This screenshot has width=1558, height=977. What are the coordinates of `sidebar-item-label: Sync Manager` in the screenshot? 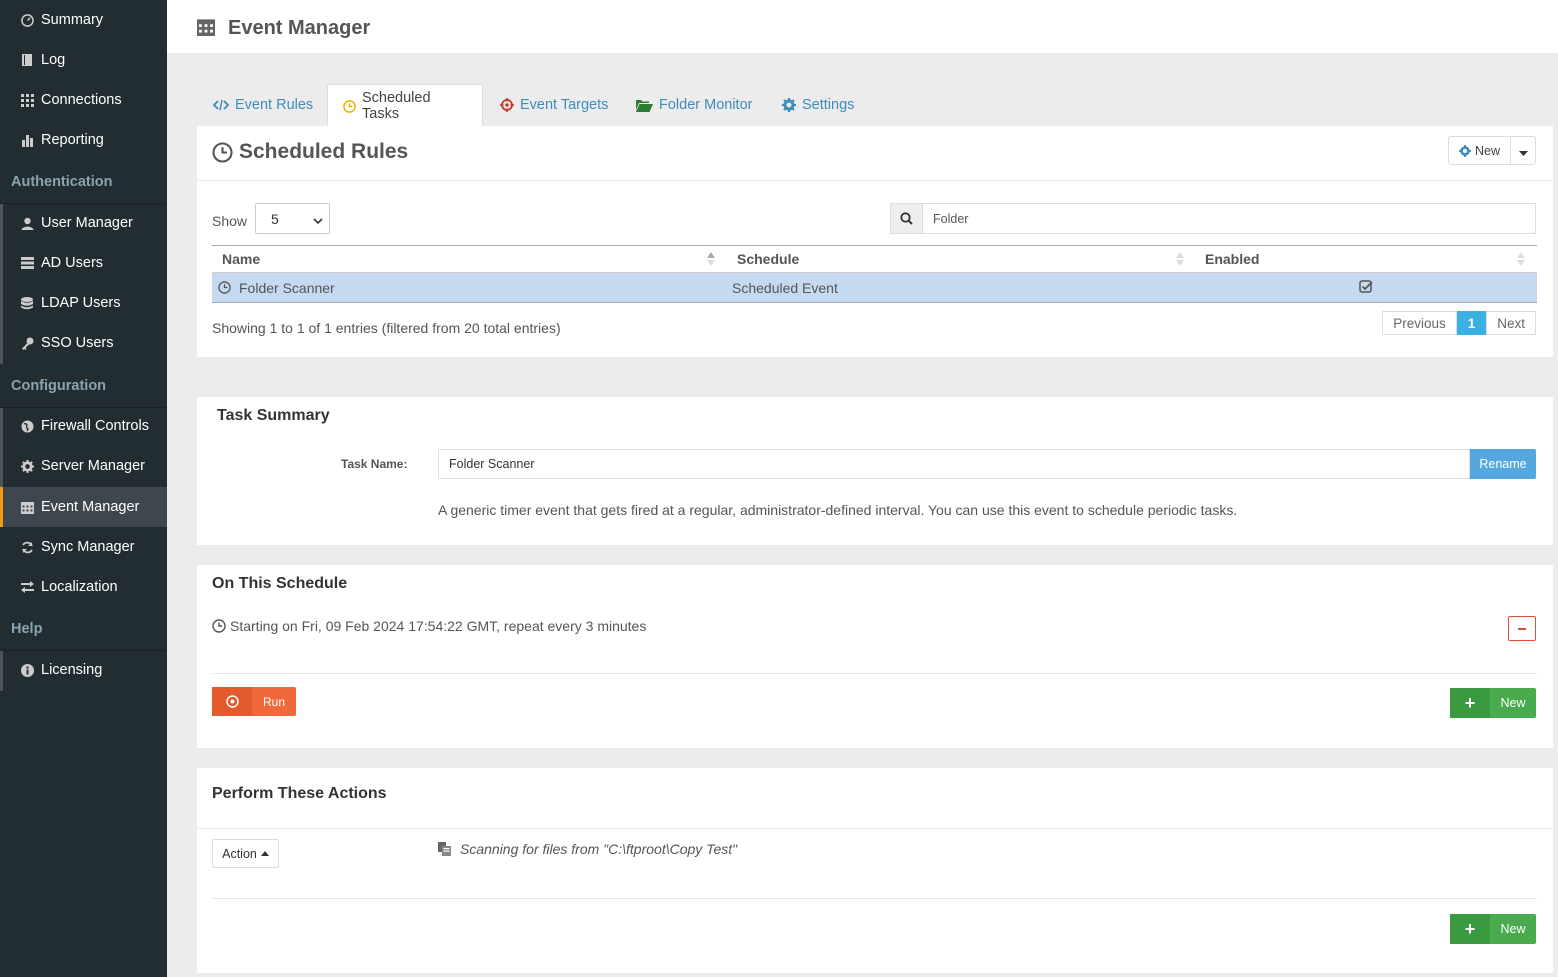 It's located at (88, 547).